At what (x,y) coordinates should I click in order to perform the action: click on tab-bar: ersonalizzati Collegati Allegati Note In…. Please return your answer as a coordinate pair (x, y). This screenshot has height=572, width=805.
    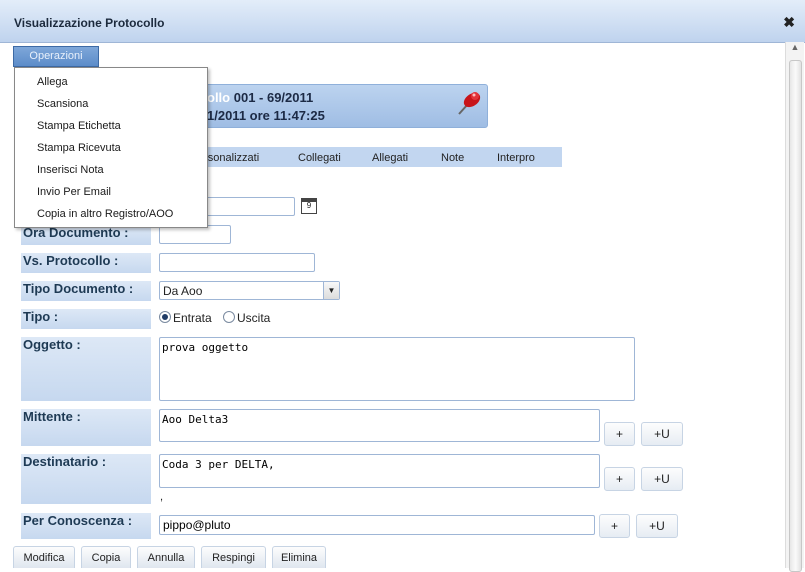
    Looking at the image, I should click on (376, 157).